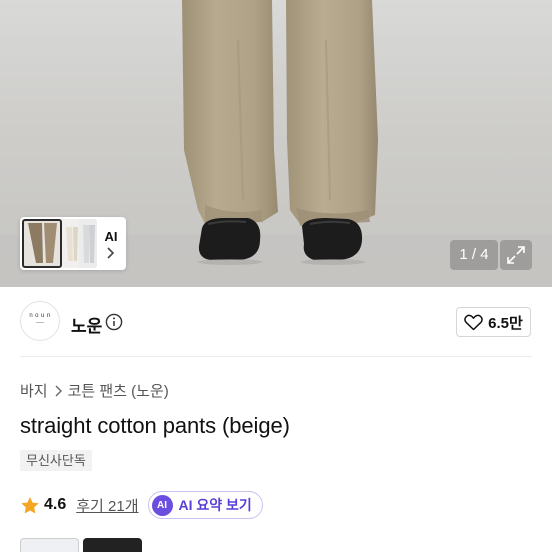  I want to click on image-counter: 1 / 4, so click(474, 255).